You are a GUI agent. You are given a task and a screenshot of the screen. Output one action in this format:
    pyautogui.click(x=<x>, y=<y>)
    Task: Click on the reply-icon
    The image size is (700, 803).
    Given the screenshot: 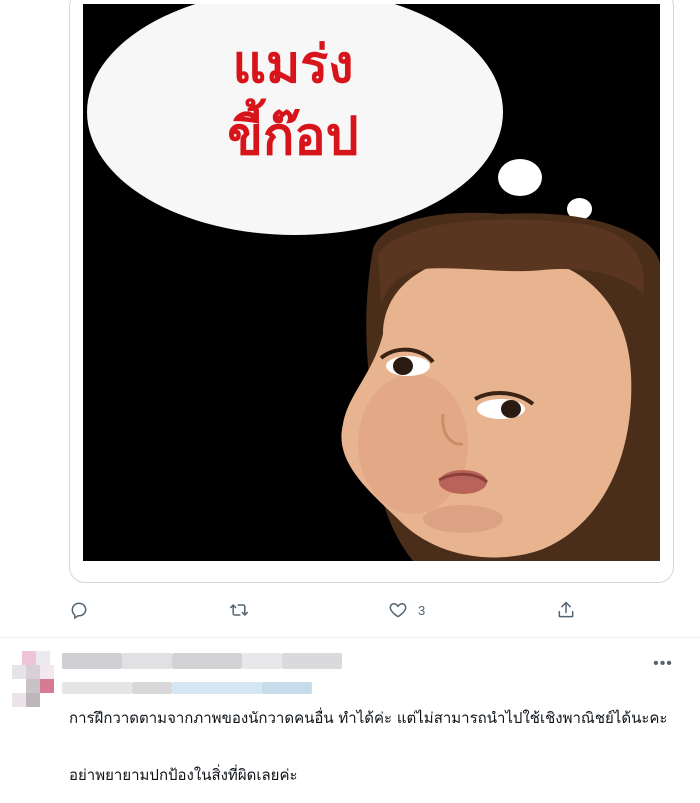 What is the action you would take?
    pyautogui.click(x=79, y=611)
    